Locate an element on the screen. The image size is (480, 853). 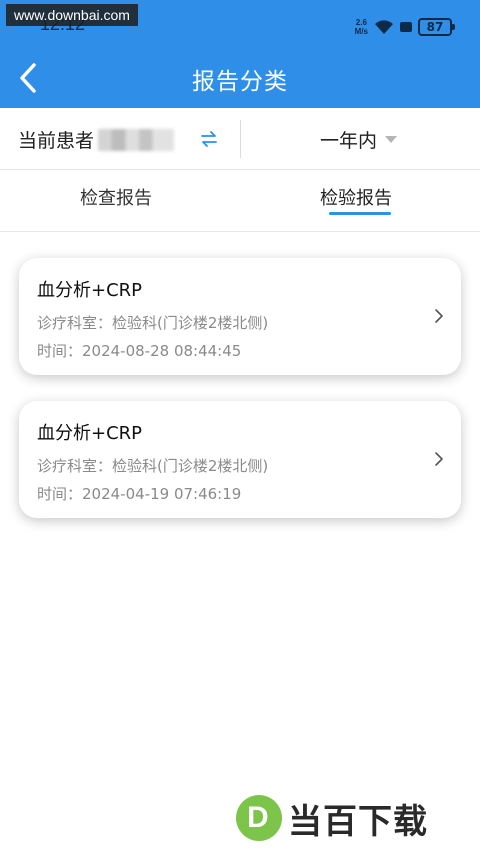
logo-mark: D is located at coordinates (259, 818).